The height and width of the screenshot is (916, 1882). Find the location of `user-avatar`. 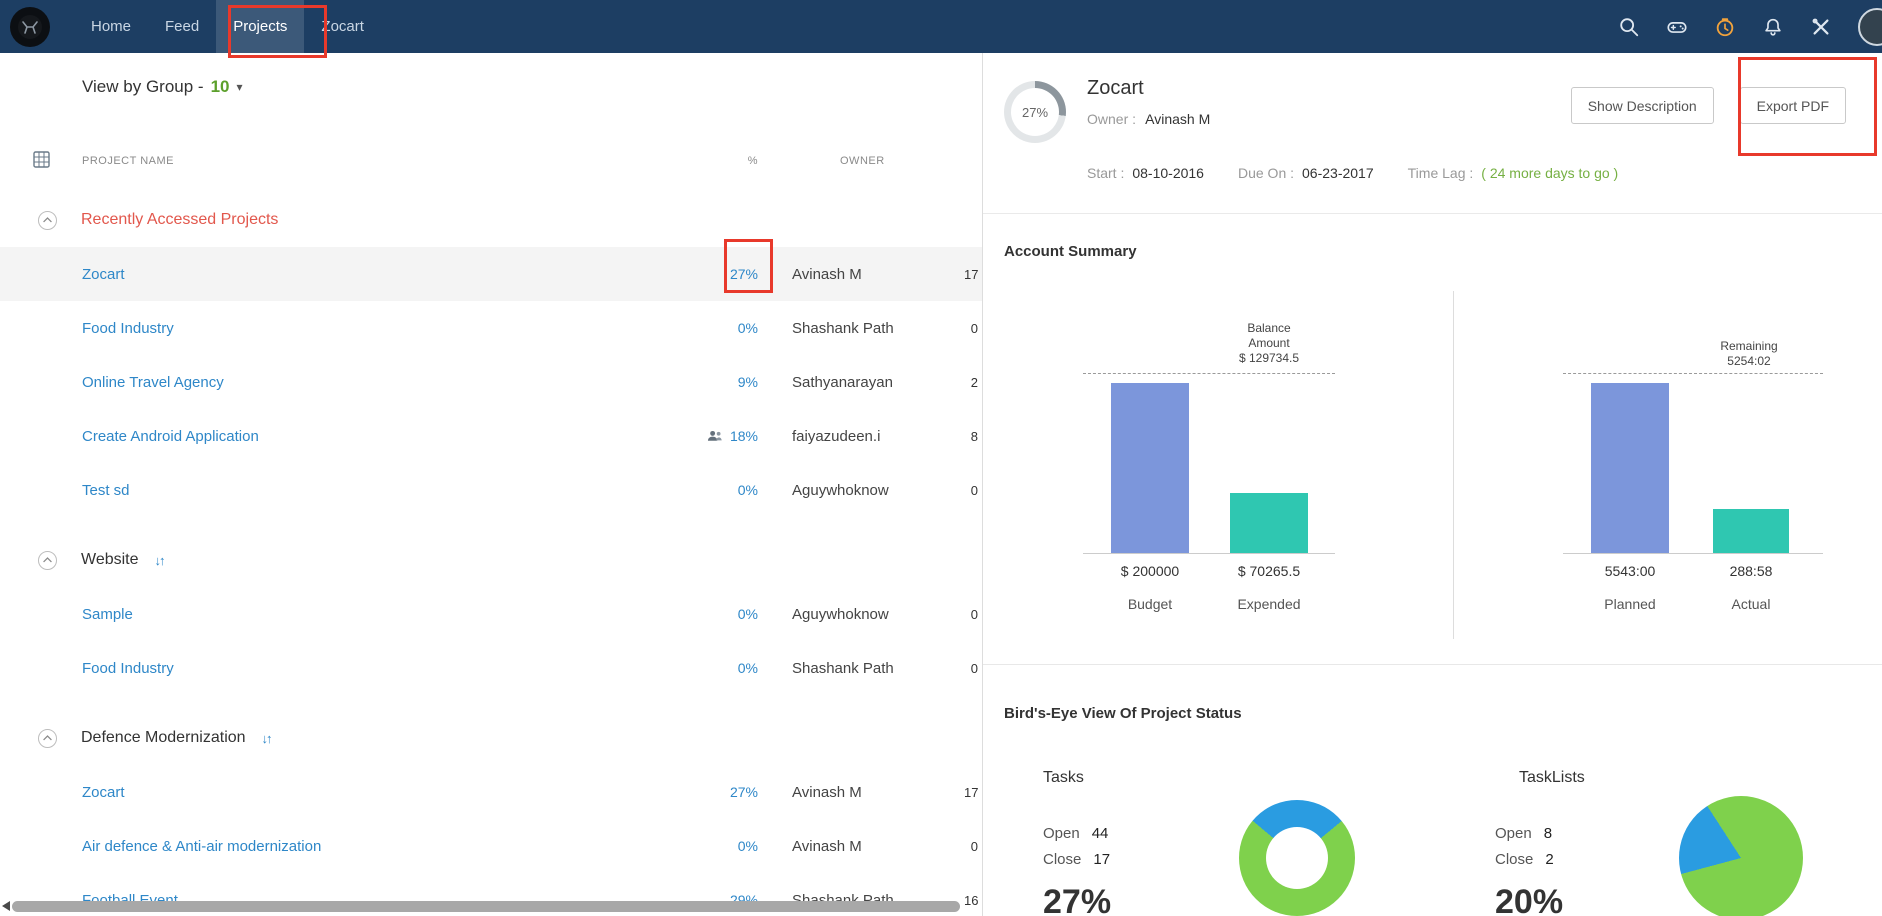

user-avatar is located at coordinates (1870, 26).